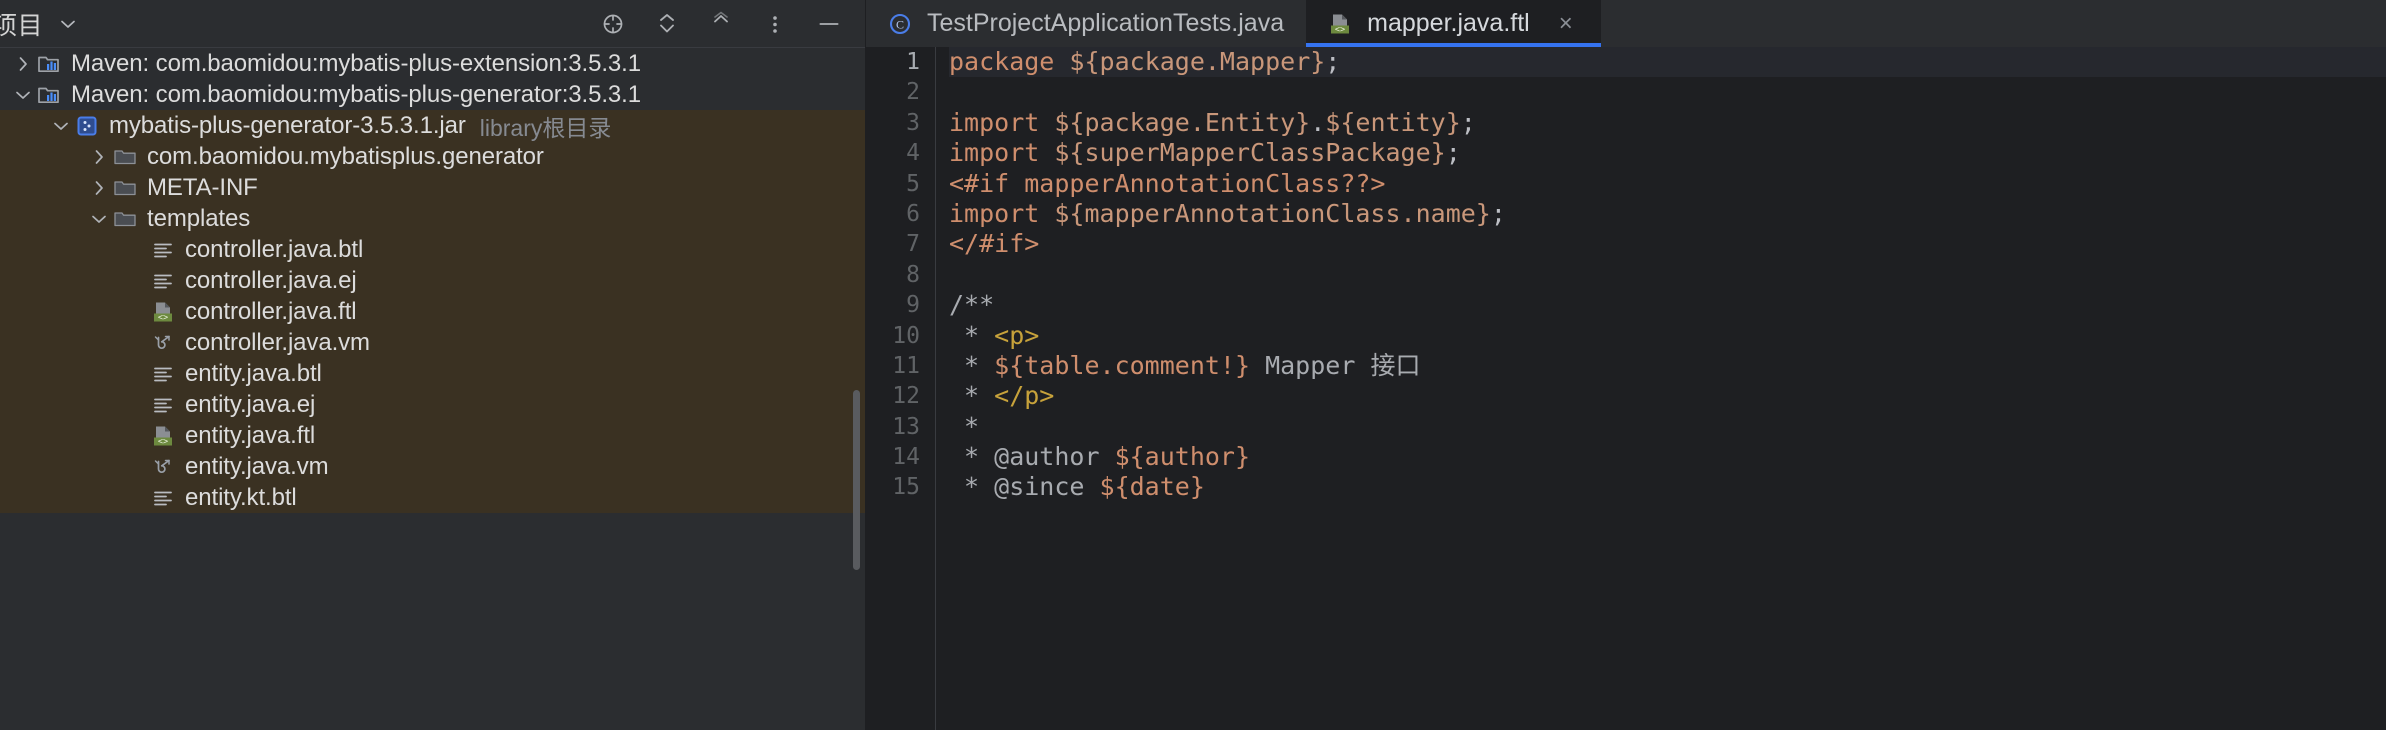  Describe the element at coordinates (893, 396) in the screenshot. I see `line-number: 12` at that location.